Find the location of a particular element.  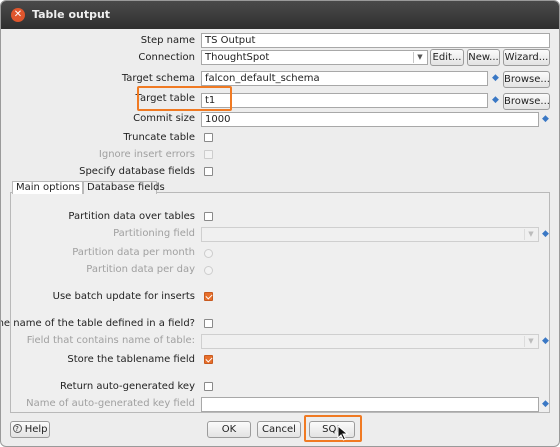

commit-size-value: 1000 is located at coordinates (218, 119).